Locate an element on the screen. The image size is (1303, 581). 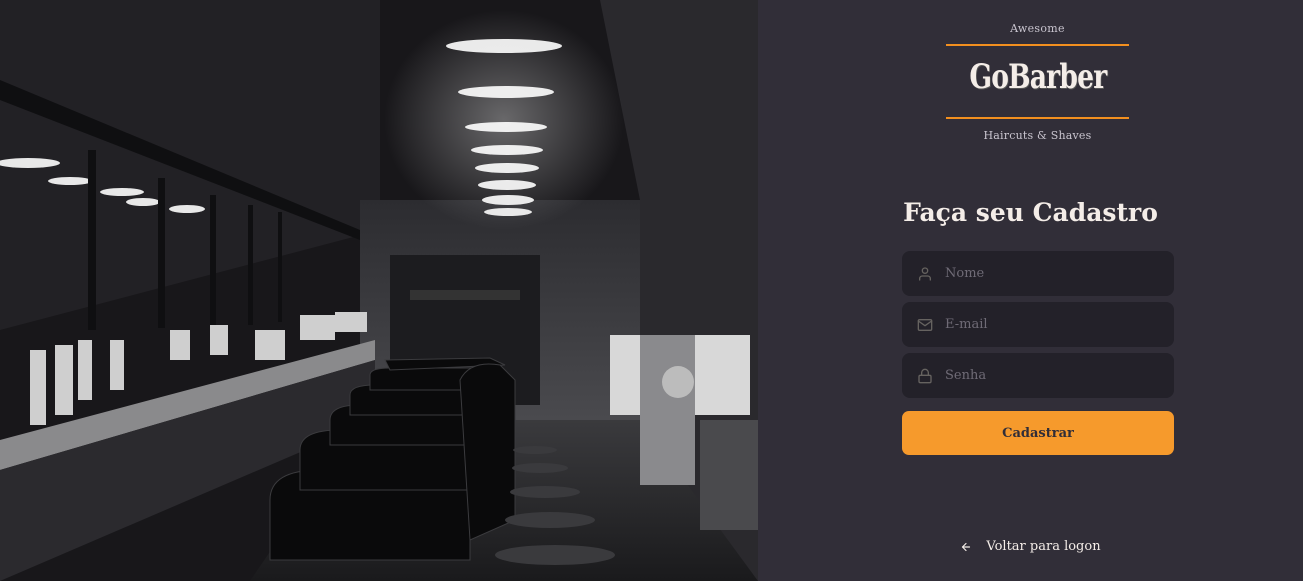
lock-icon is located at coordinates (925, 375).